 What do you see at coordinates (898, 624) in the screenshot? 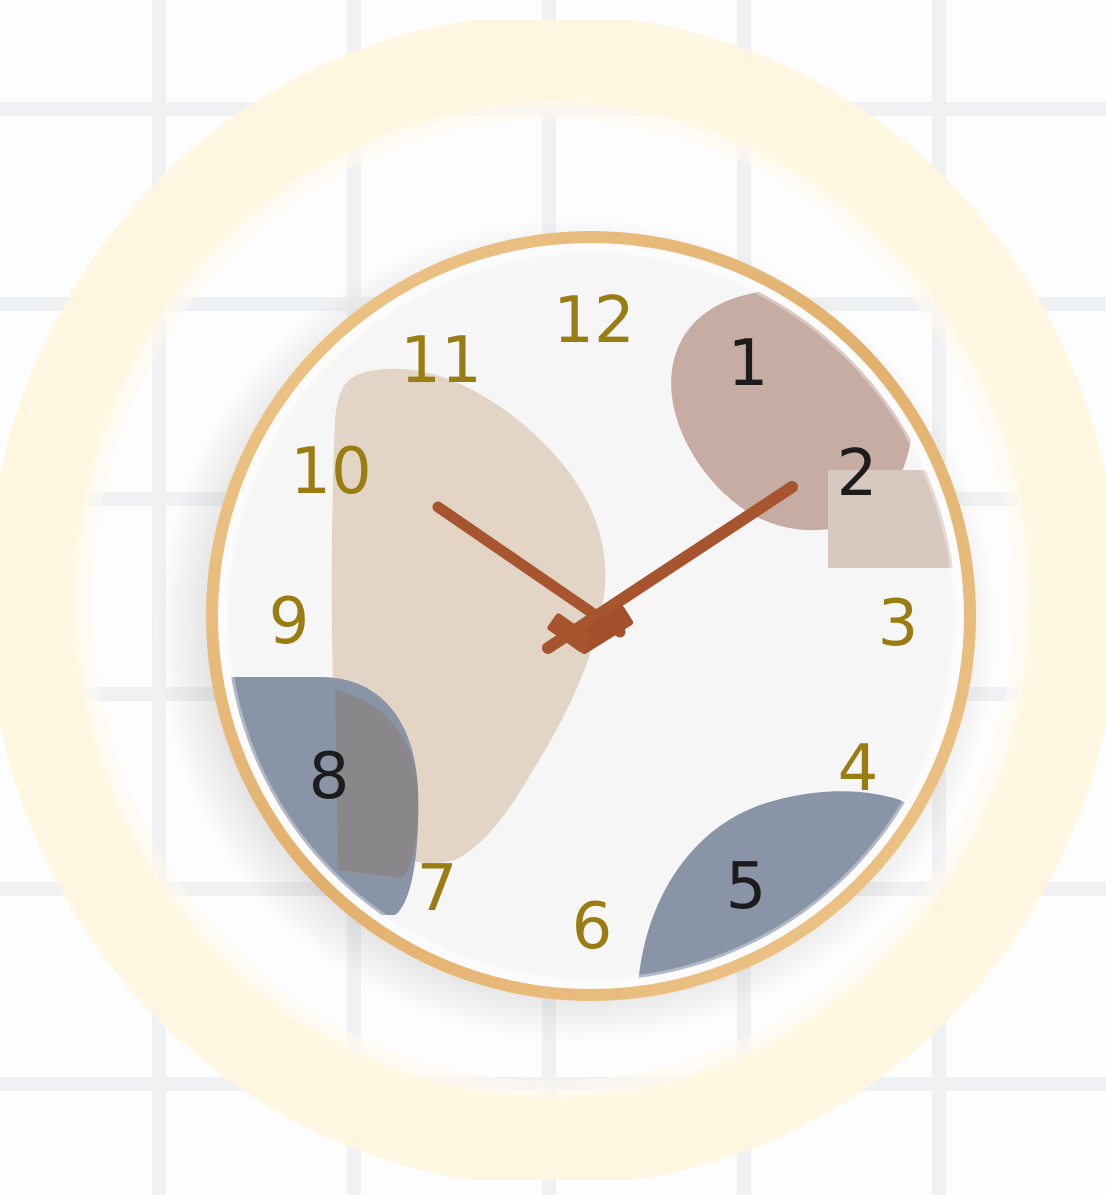
I see `numeral-3: 3` at bounding box center [898, 624].